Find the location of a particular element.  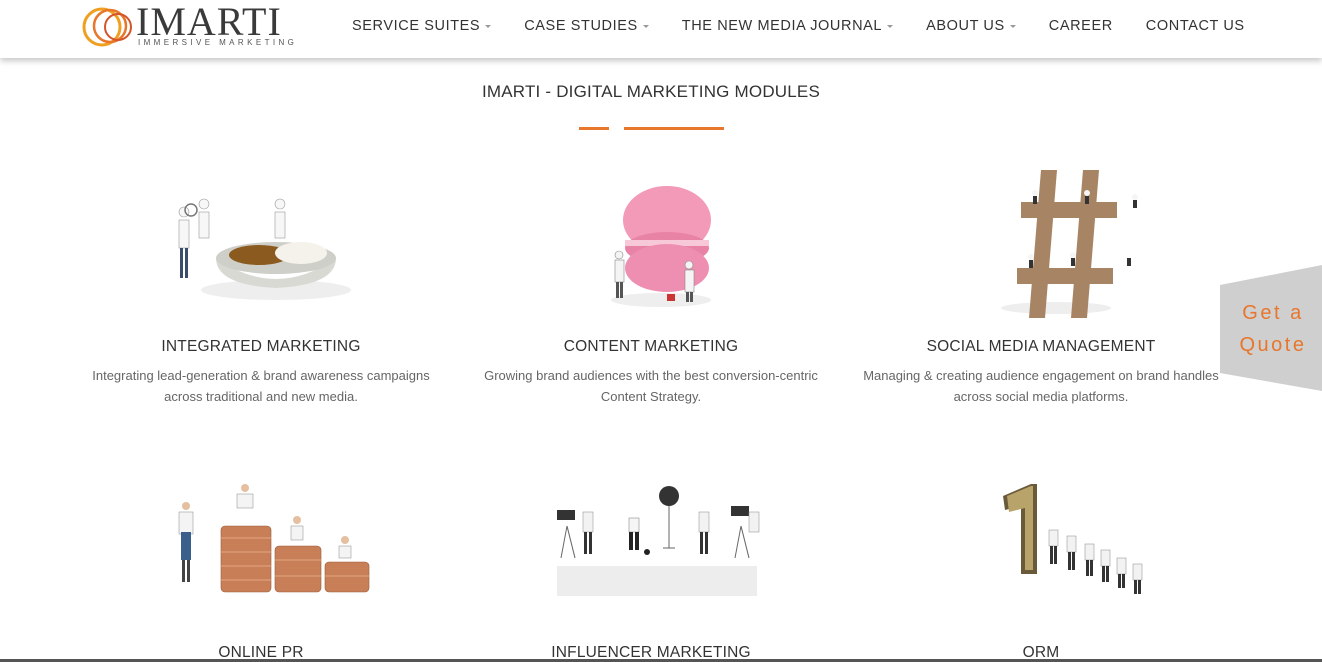

hashtag-figures-image is located at coordinates (1041, 240).